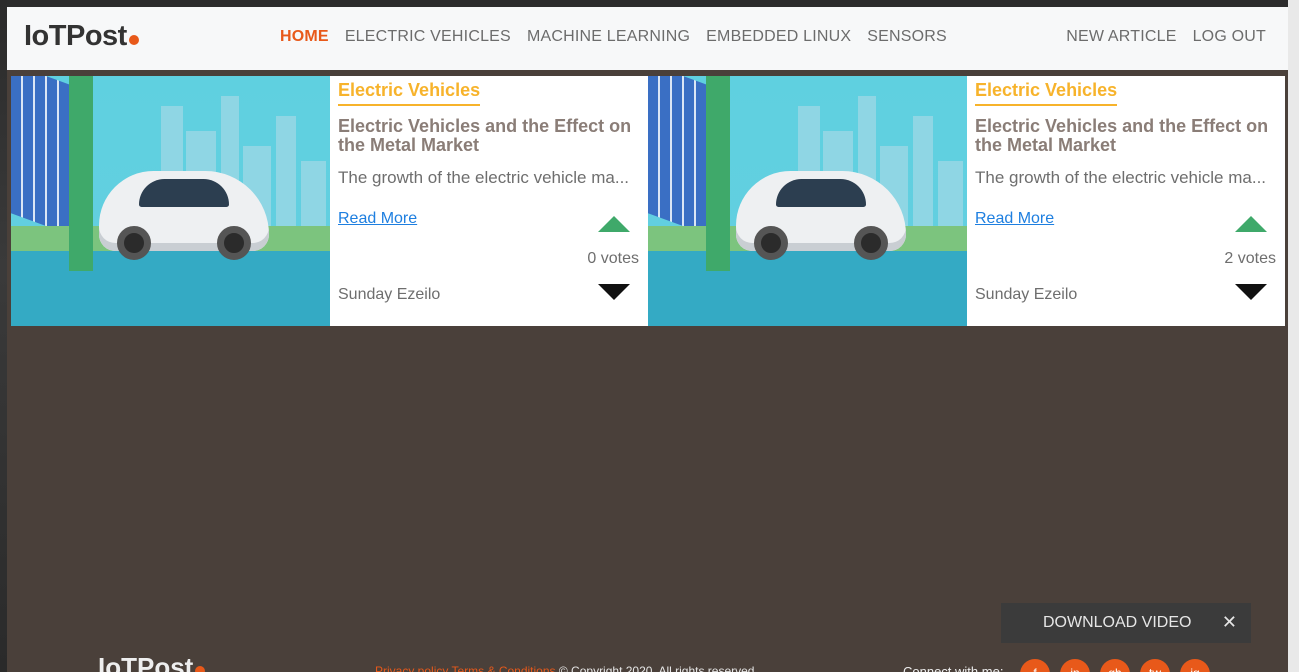  Describe the element at coordinates (649, 3) in the screenshot. I see `window-top-edge` at that location.